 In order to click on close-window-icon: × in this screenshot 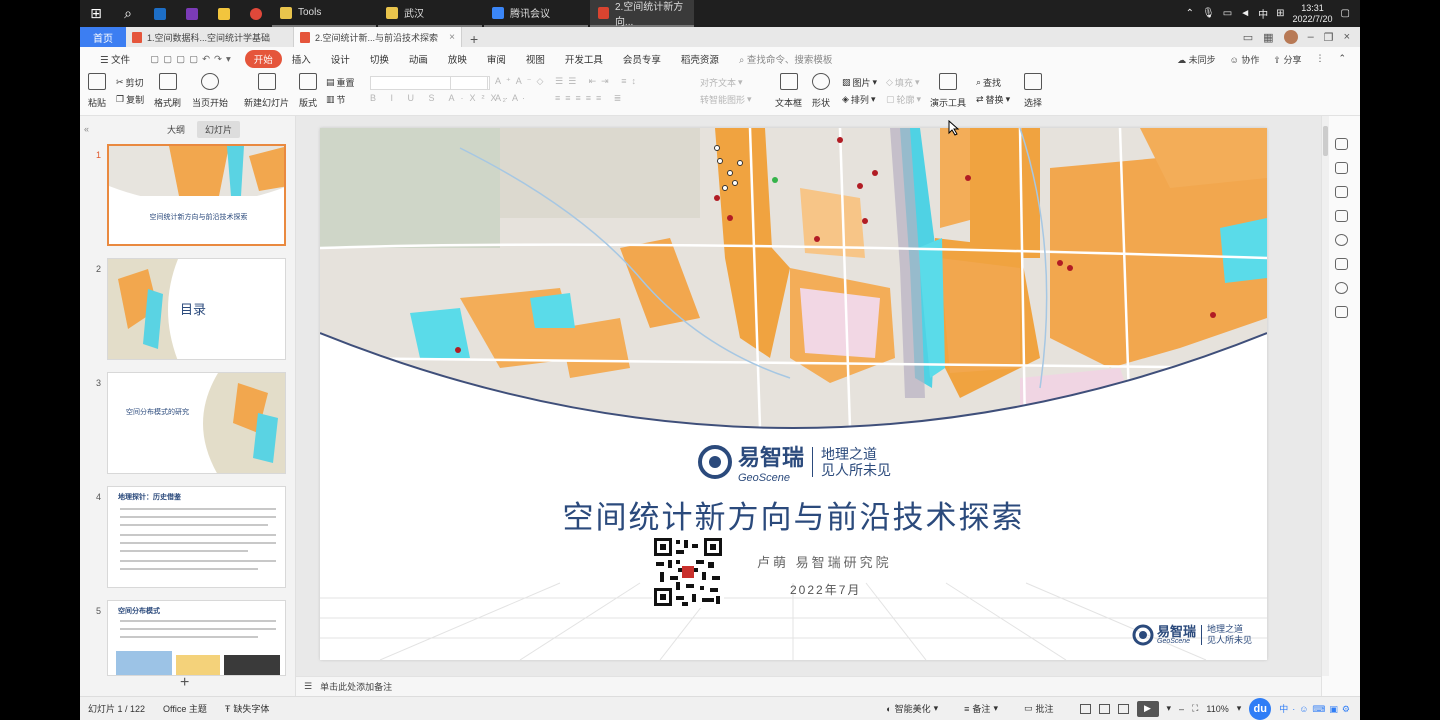, I will do `click(1347, 37)`.